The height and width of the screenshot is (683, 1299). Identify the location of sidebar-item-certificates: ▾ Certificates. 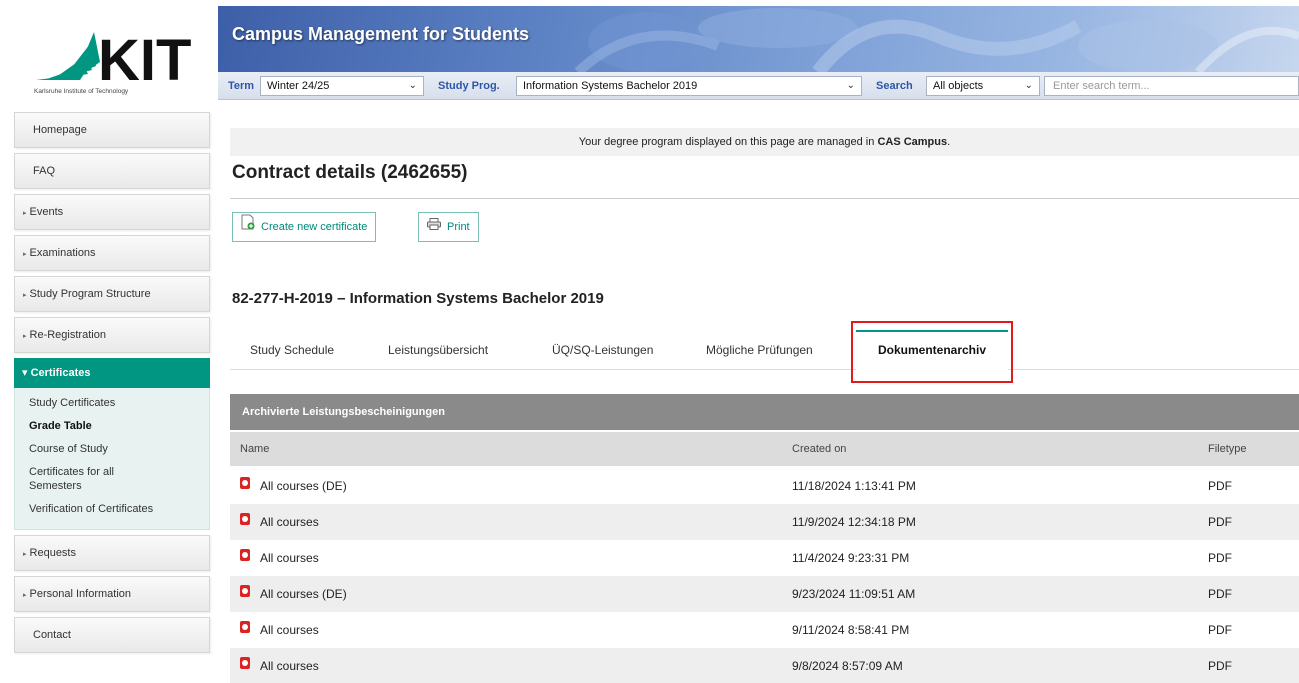
(112, 373).